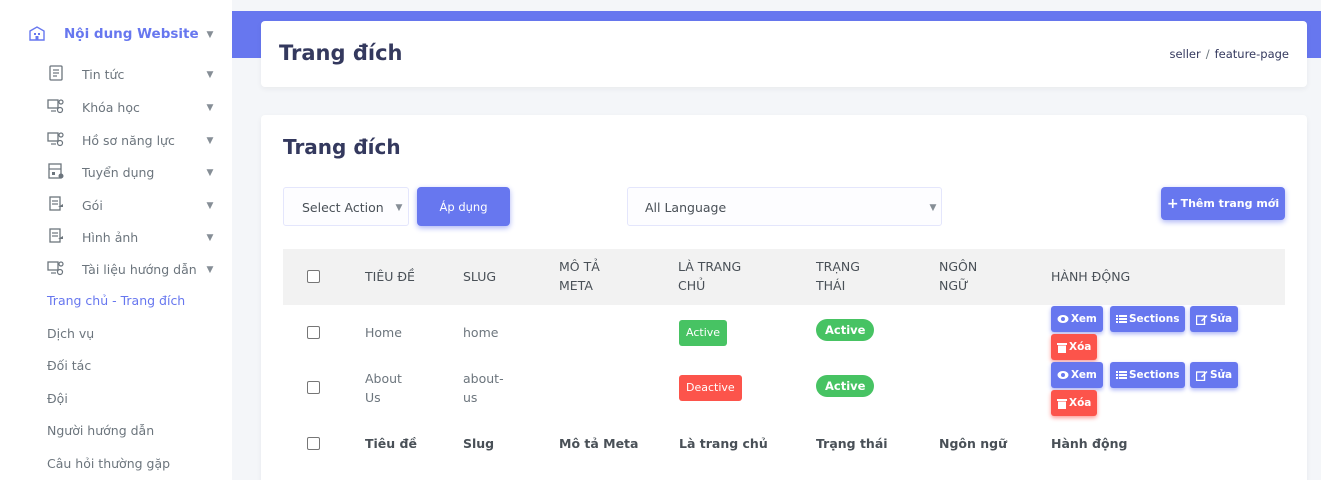 The width and height of the screenshot is (1321, 480). Describe the element at coordinates (131, 34) in the screenshot. I see `sidebar-item-label: Nội dung Website` at that location.